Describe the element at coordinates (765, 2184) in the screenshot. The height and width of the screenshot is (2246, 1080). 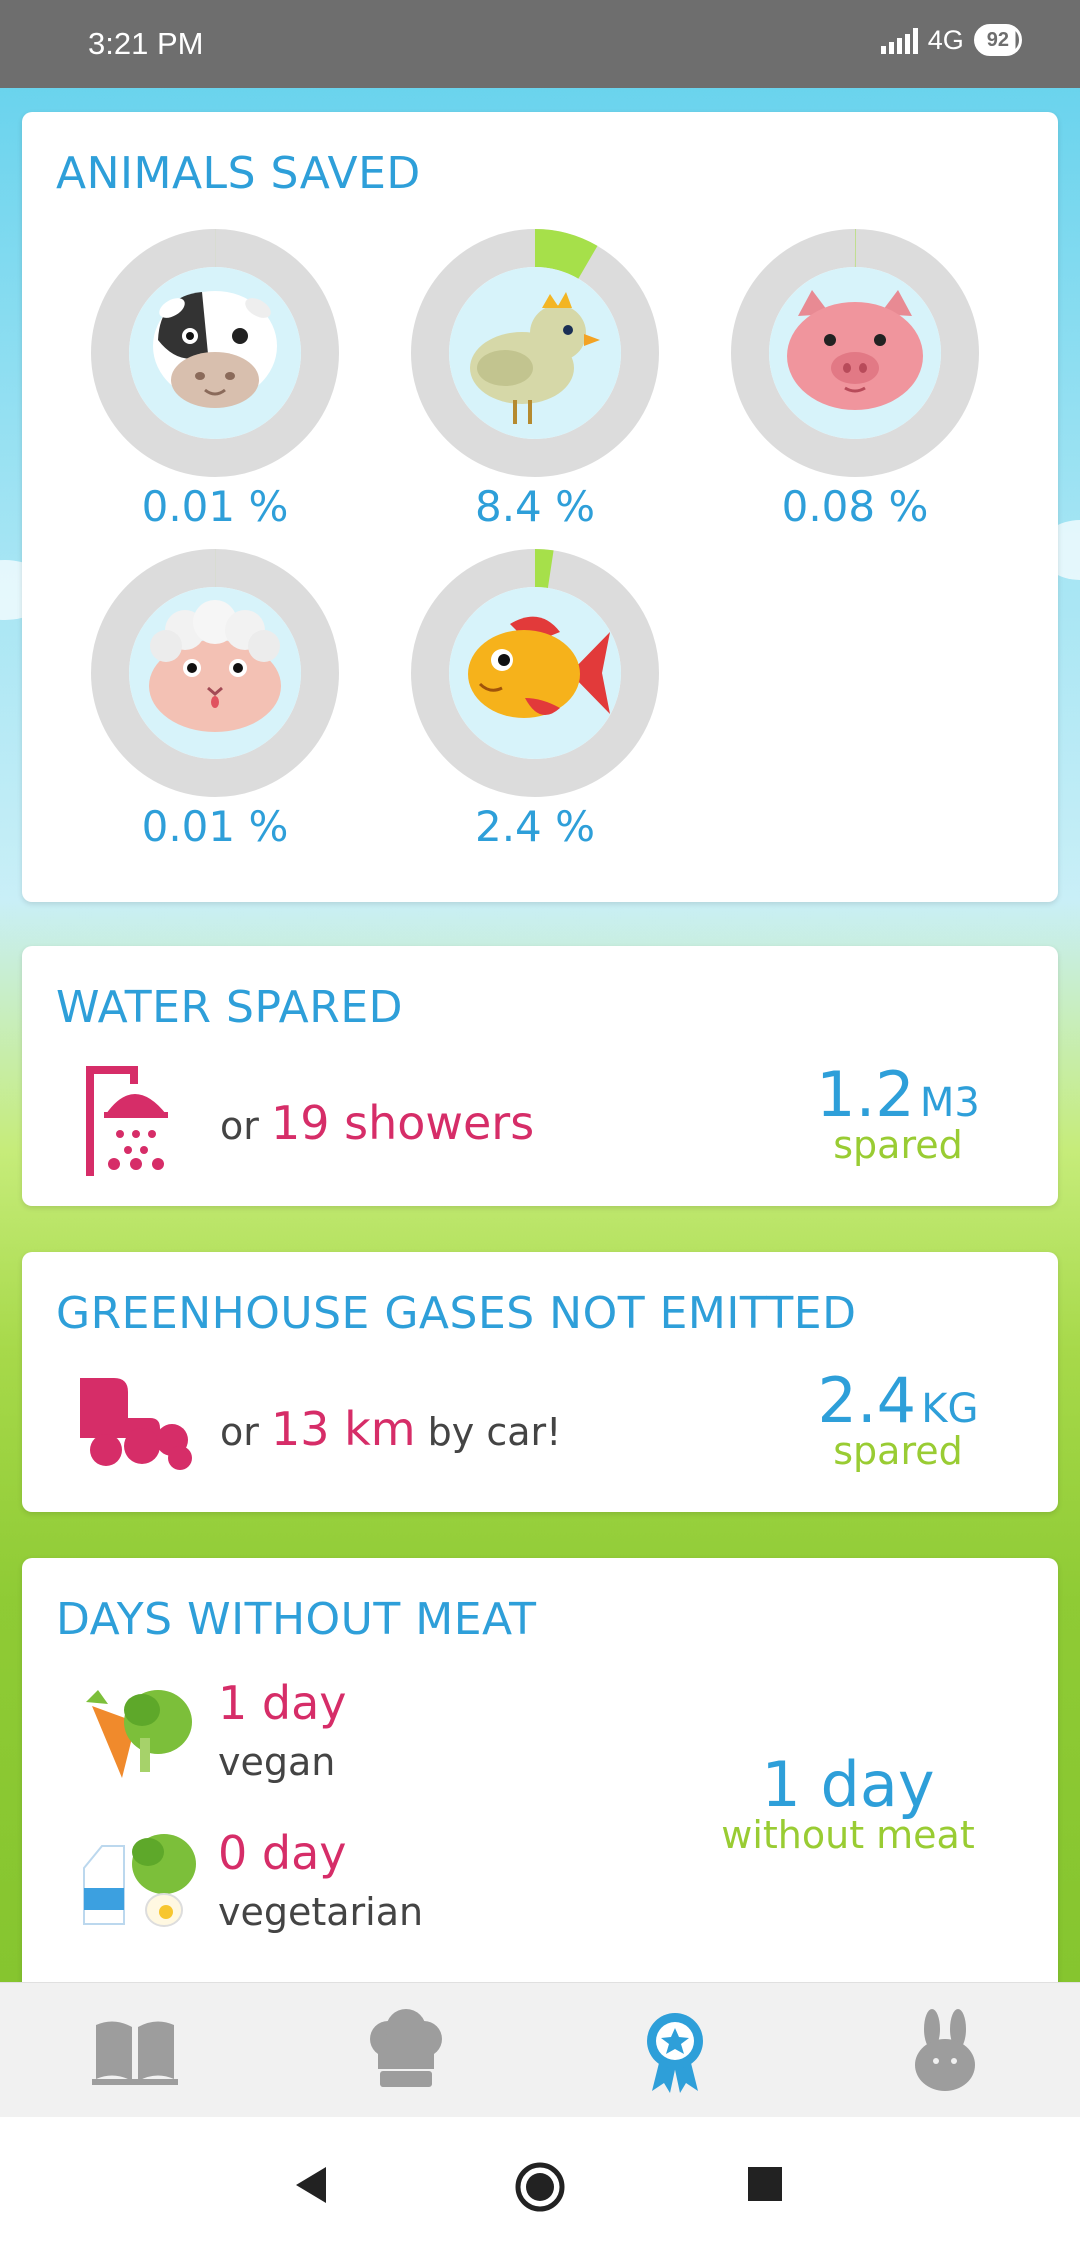
I see `recents-icon` at that location.